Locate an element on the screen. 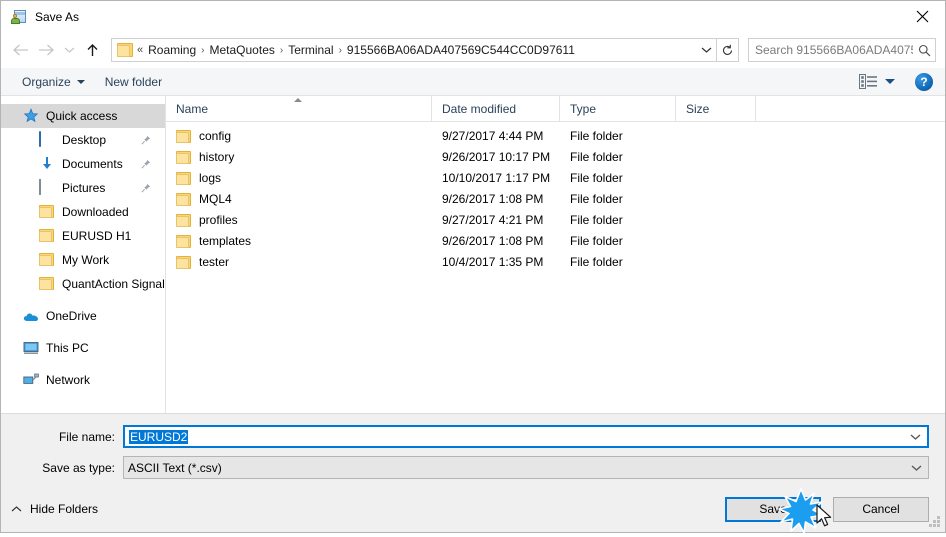 This screenshot has width=946, height=537. forward-arrow-icon is located at coordinates (46, 50).